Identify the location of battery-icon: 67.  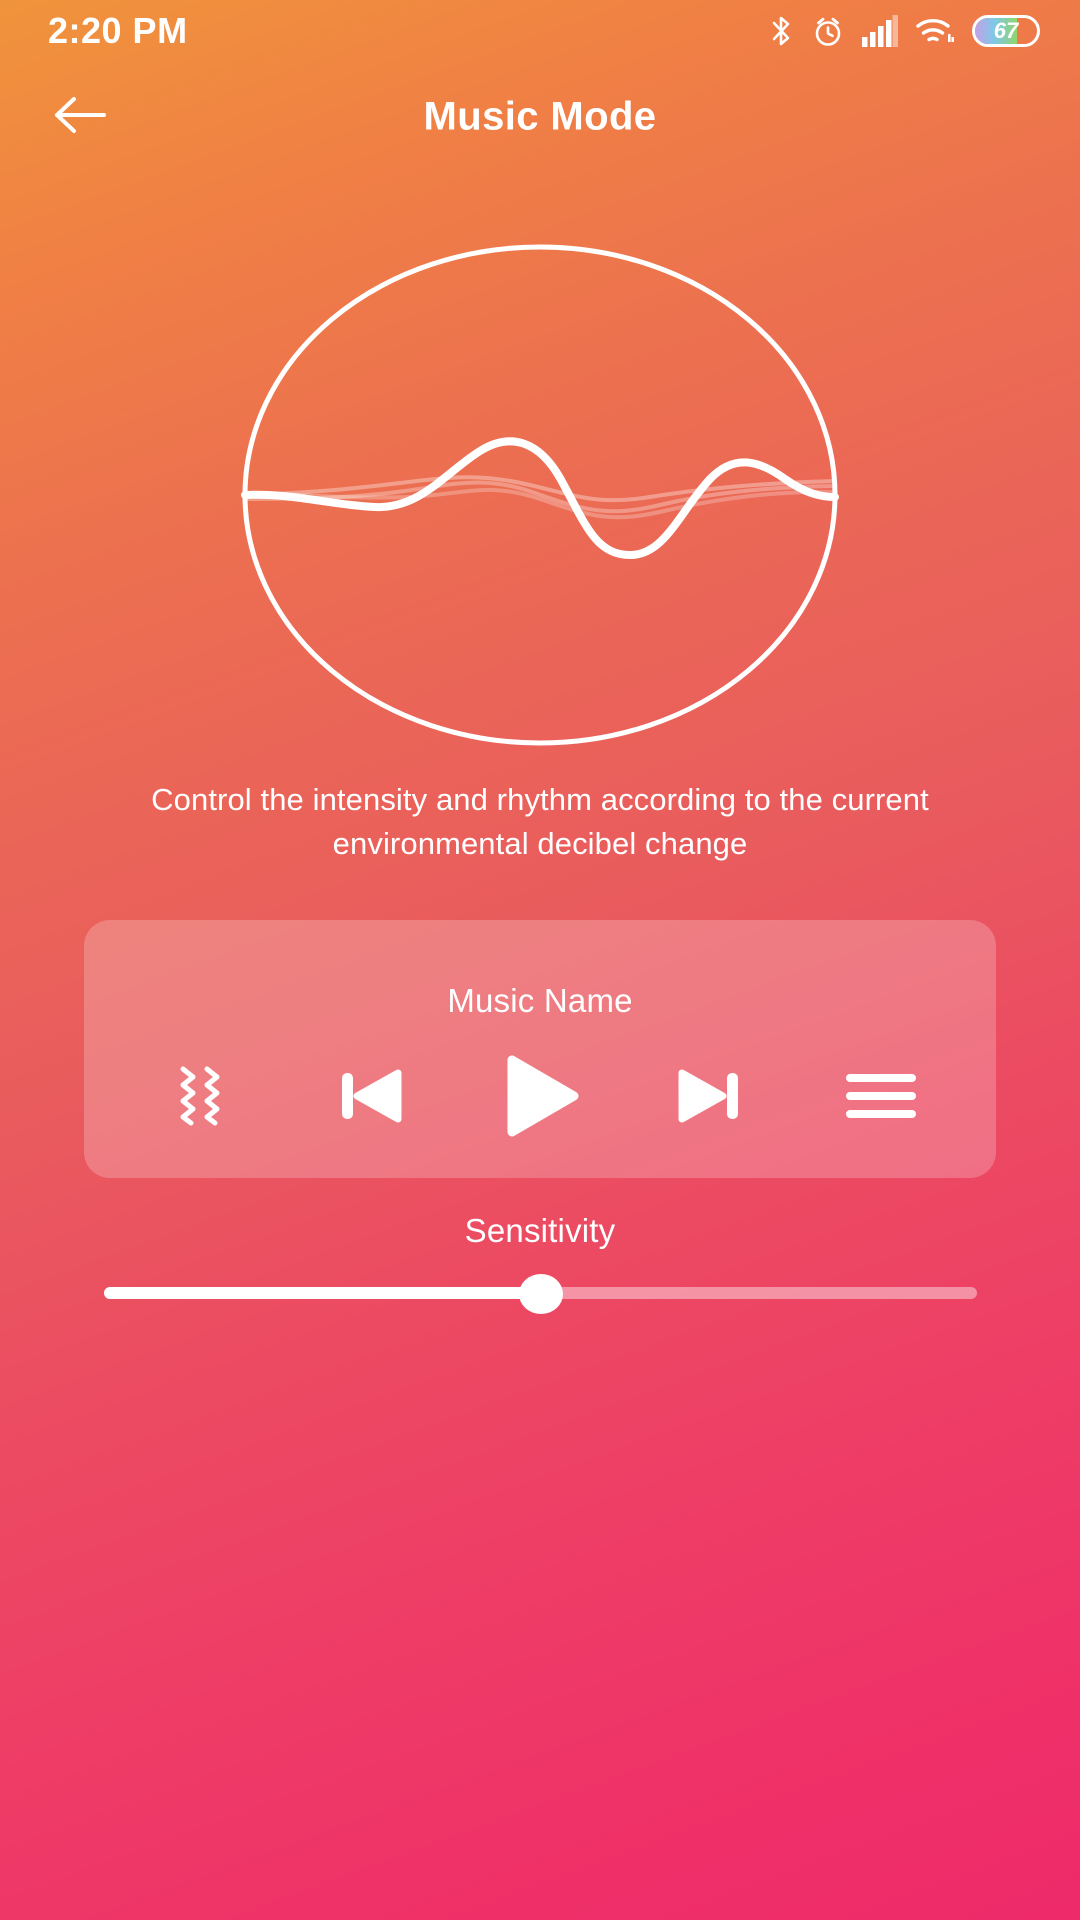
(1006, 31).